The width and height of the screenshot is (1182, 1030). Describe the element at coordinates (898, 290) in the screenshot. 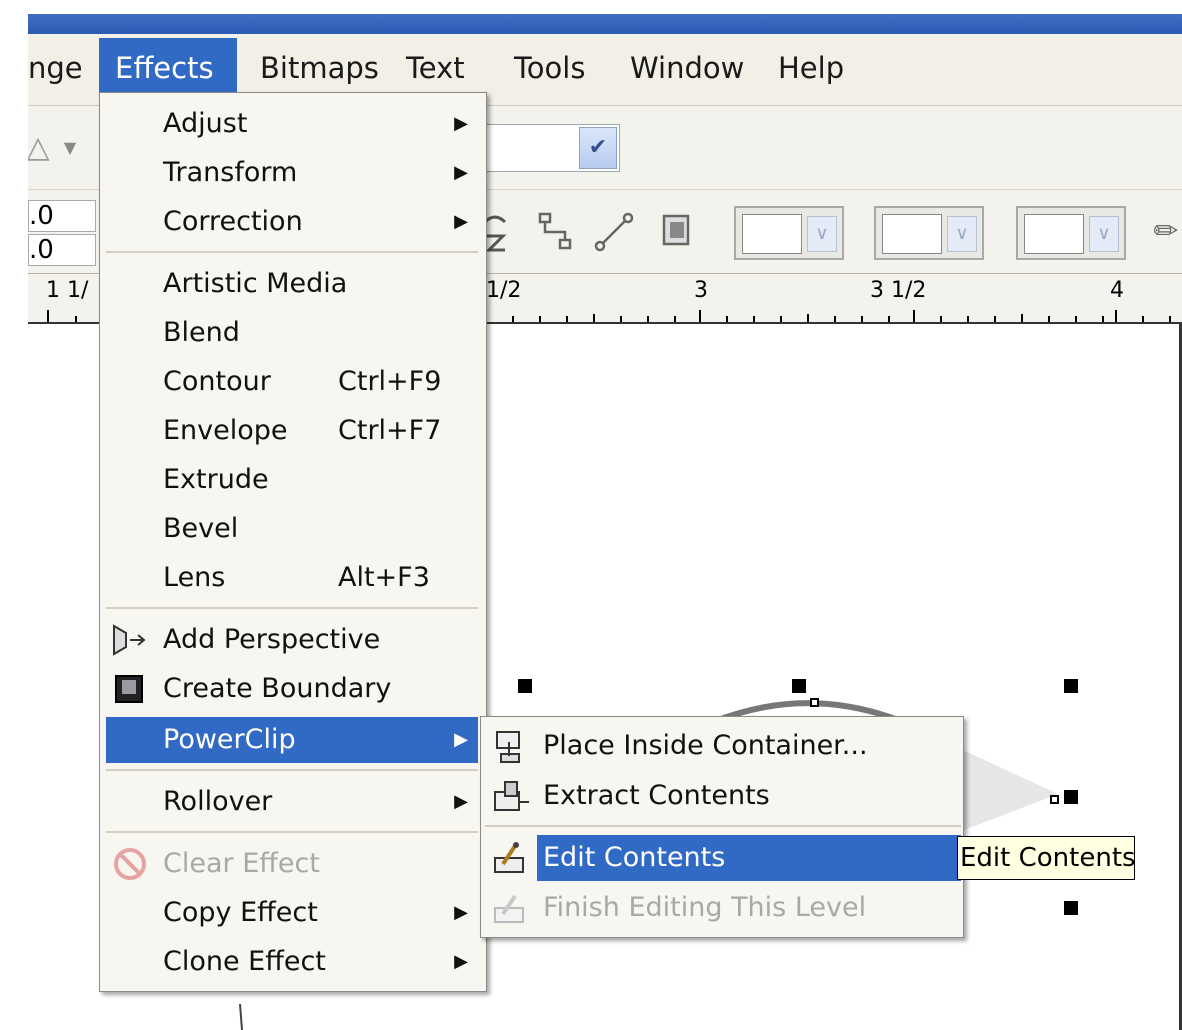

I see `ruler-label: 3 1/2` at that location.